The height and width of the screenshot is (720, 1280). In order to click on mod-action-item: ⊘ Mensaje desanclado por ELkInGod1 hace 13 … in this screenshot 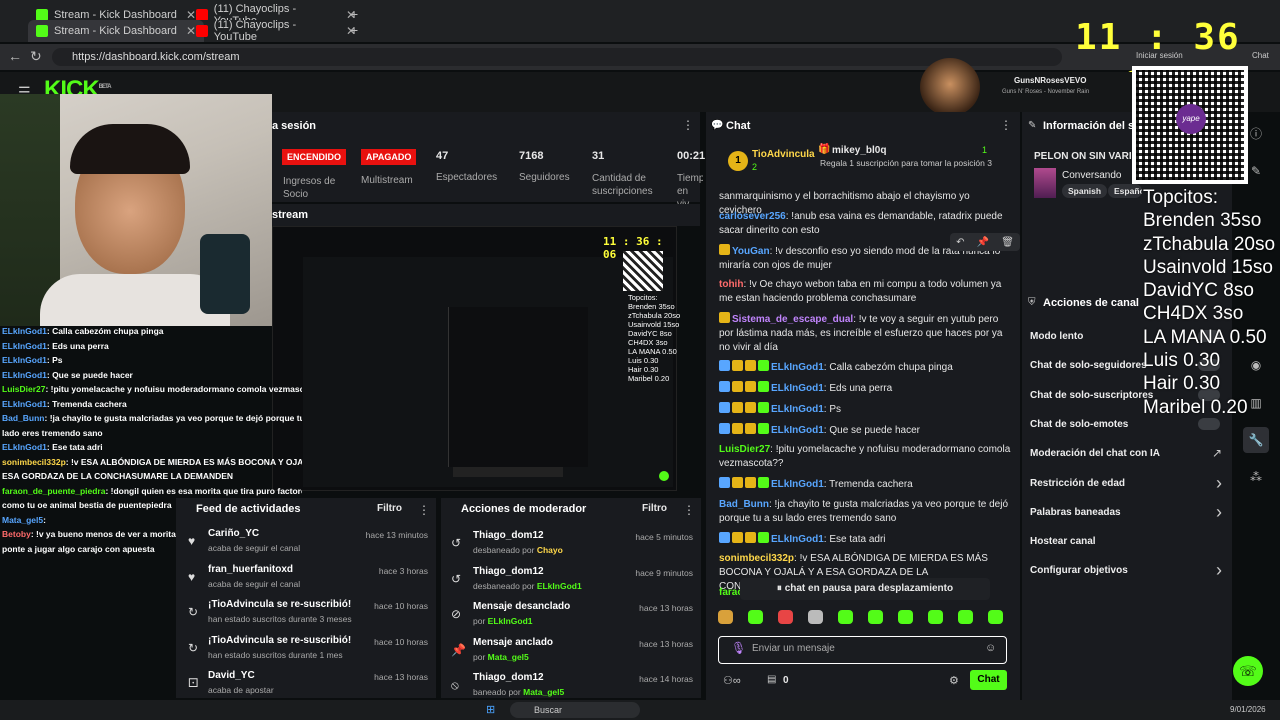, I will do `click(571, 616)`.